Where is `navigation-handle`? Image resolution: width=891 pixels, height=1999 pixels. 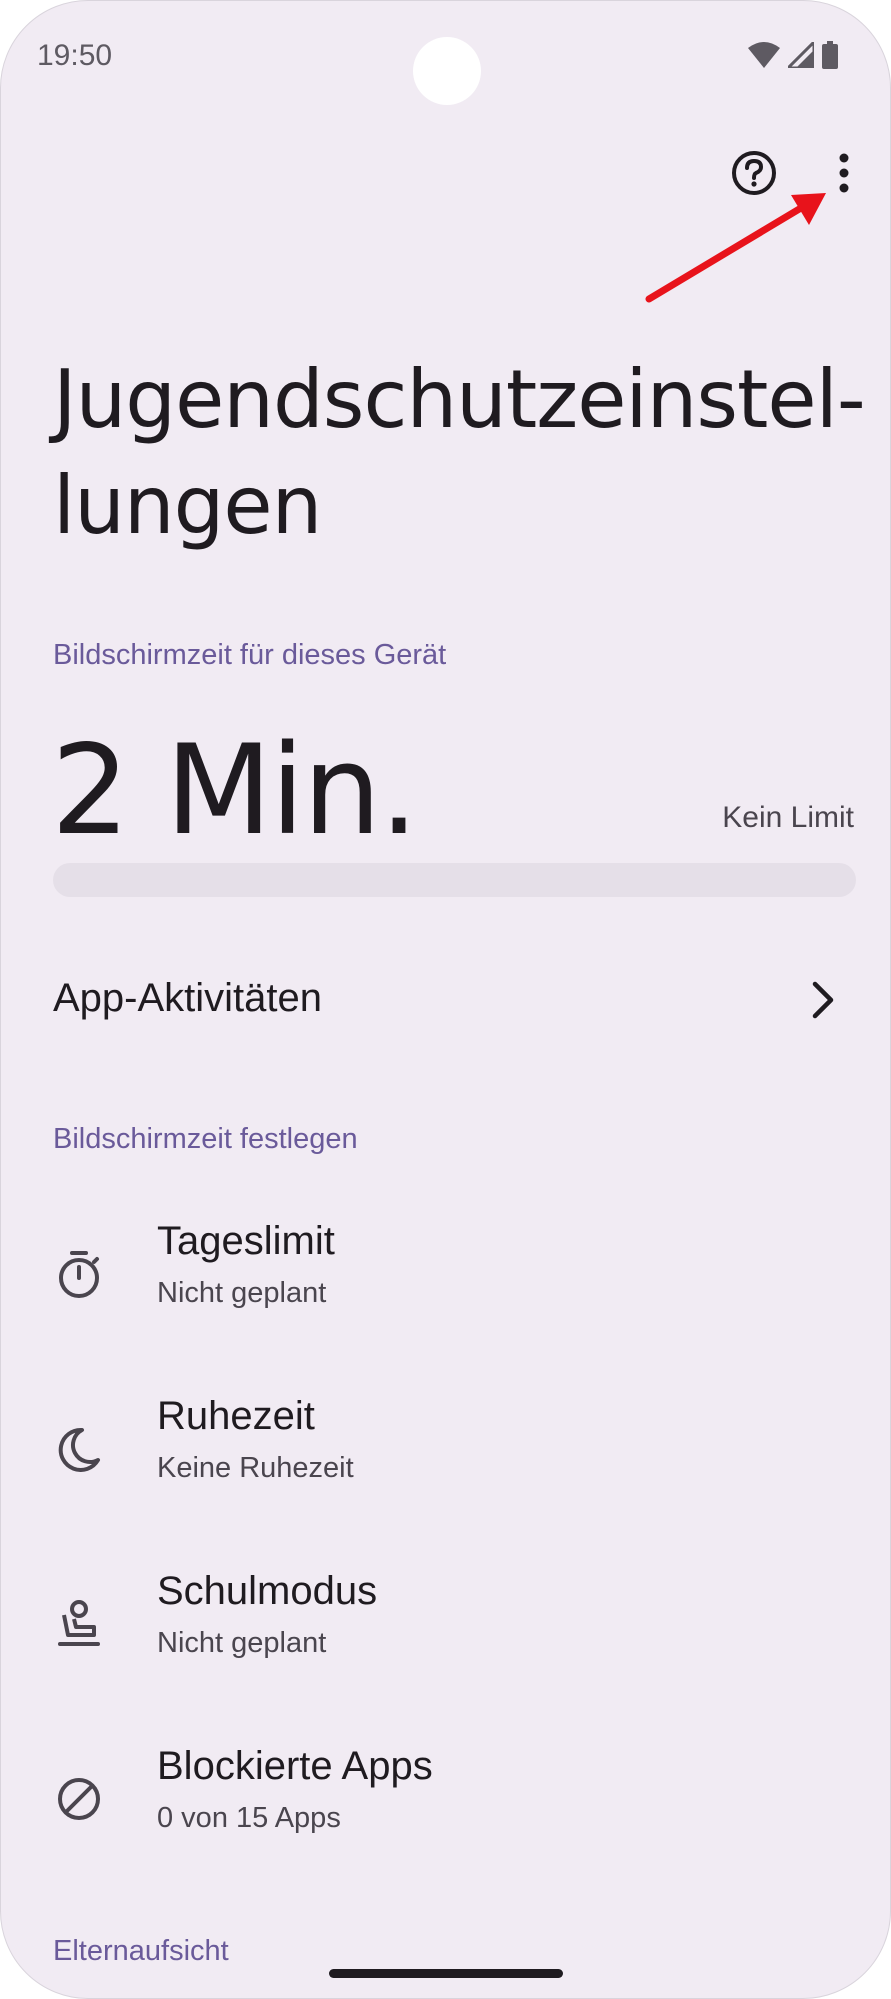 navigation-handle is located at coordinates (446, 1973).